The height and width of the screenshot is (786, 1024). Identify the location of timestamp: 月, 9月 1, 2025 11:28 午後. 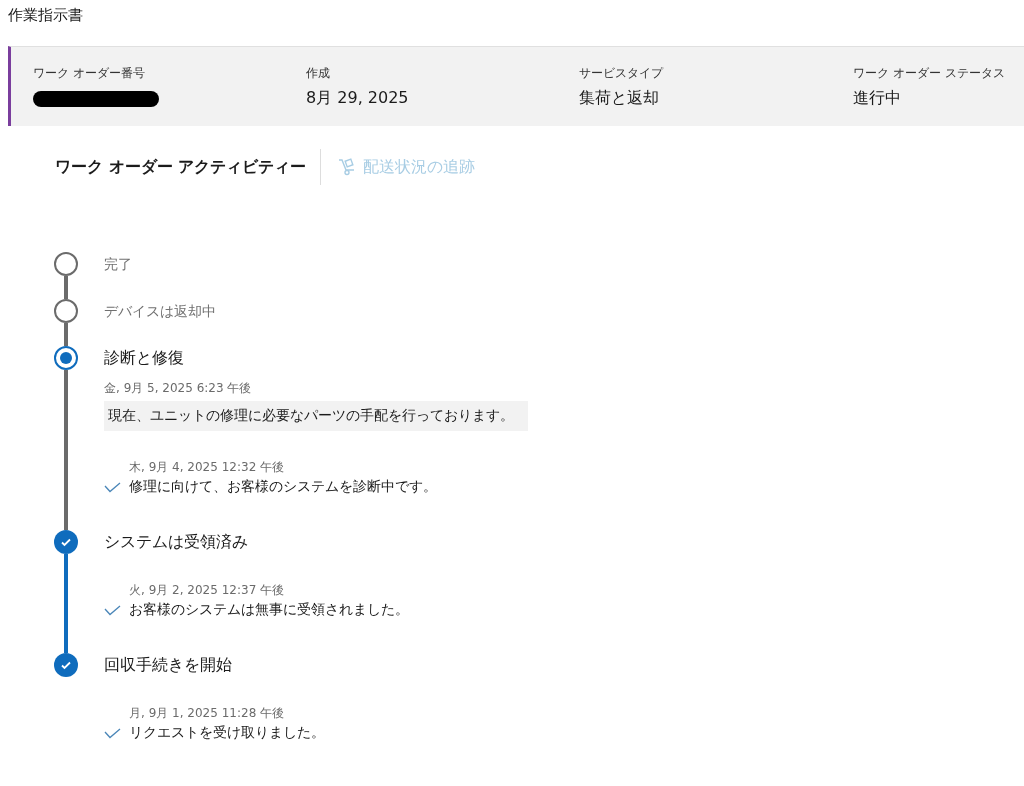
(207, 713).